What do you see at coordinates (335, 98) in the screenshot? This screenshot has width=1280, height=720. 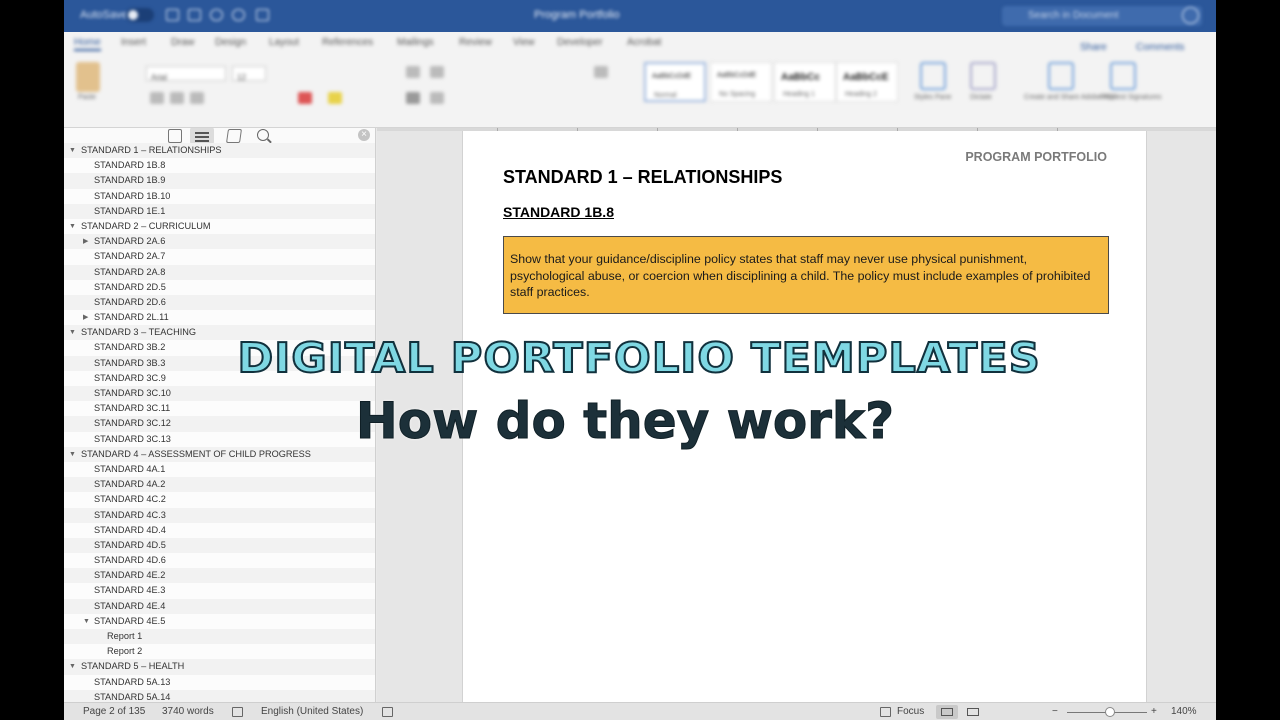 I see `highlight-icon` at bounding box center [335, 98].